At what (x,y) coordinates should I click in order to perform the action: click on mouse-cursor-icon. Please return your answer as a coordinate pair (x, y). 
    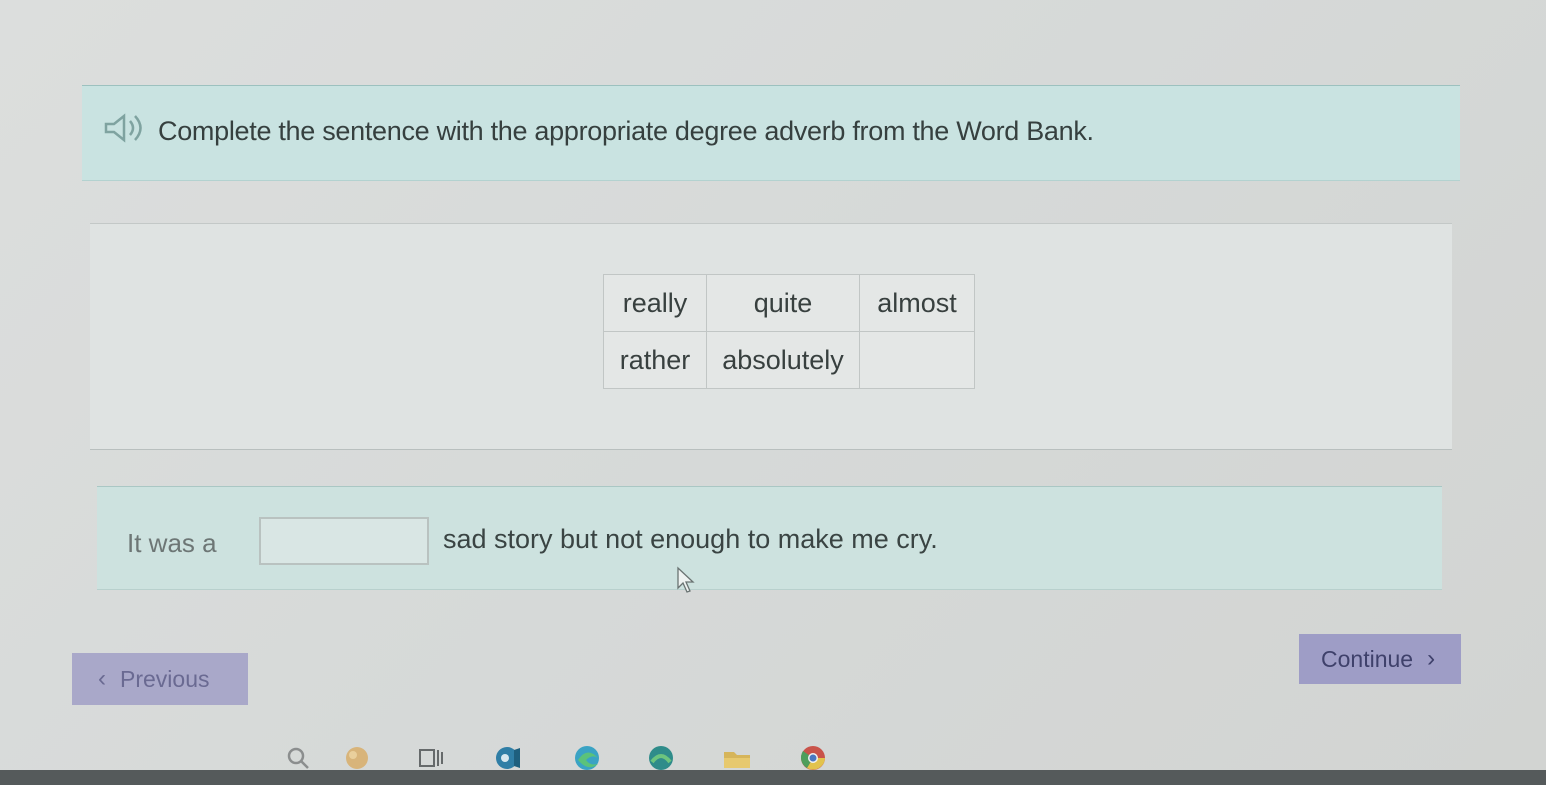
    Looking at the image, I should click on (686, 579).